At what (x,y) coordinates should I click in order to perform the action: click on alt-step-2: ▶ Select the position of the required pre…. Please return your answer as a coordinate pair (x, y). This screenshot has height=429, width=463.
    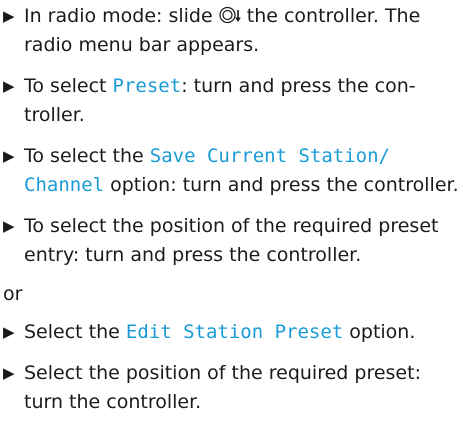
    Looking at the image, I should click on (231, 388).